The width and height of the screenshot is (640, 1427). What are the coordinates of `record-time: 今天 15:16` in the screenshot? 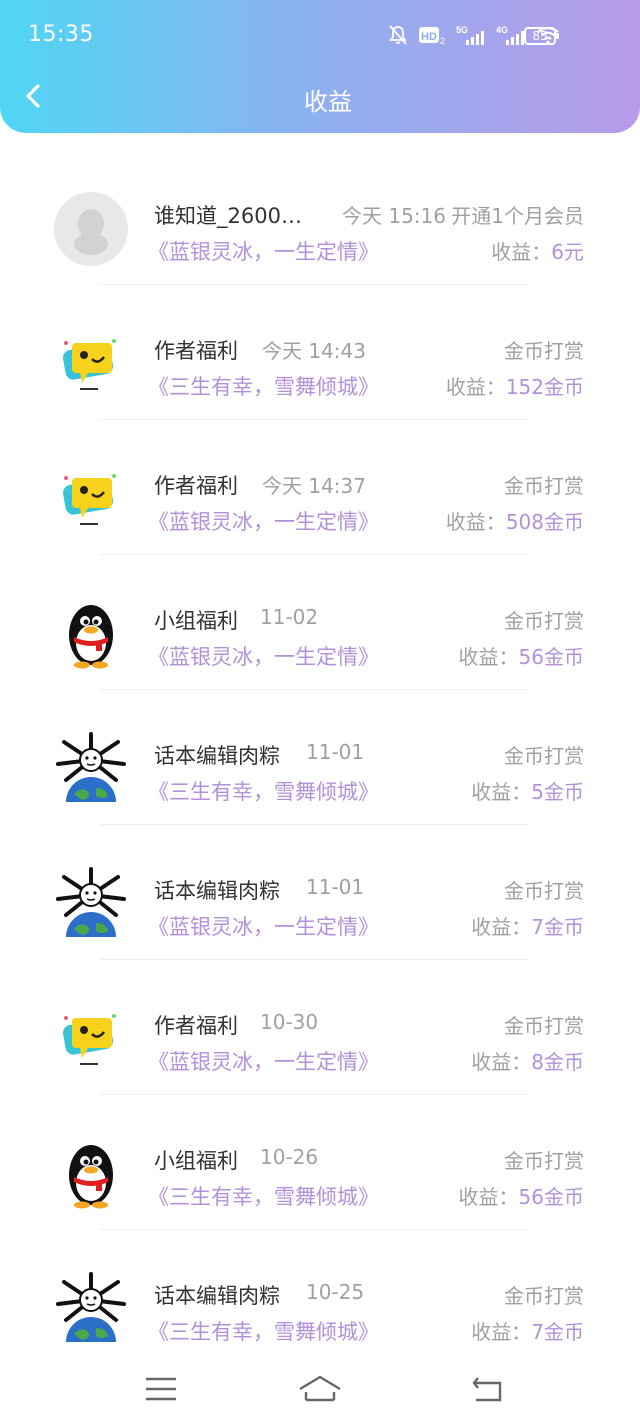 It's located at (394, 216).